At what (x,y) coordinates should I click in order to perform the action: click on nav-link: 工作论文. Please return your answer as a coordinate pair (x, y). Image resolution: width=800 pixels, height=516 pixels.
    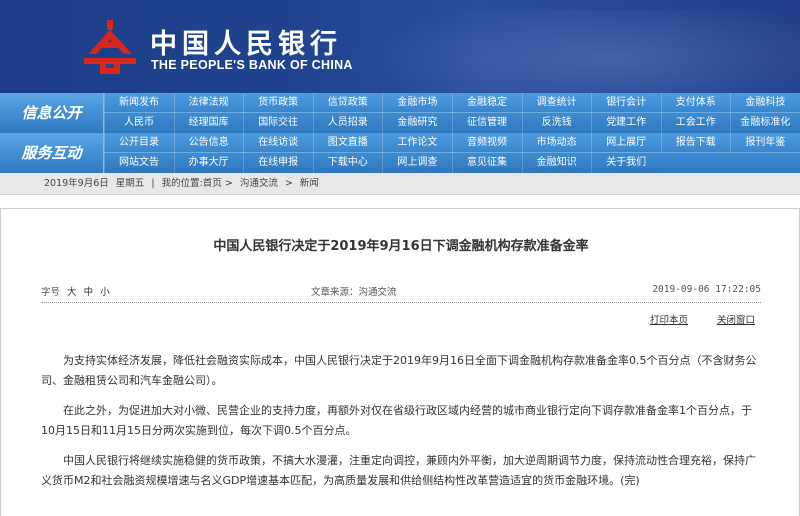
    Looking at the image, I should click on (416, 143).